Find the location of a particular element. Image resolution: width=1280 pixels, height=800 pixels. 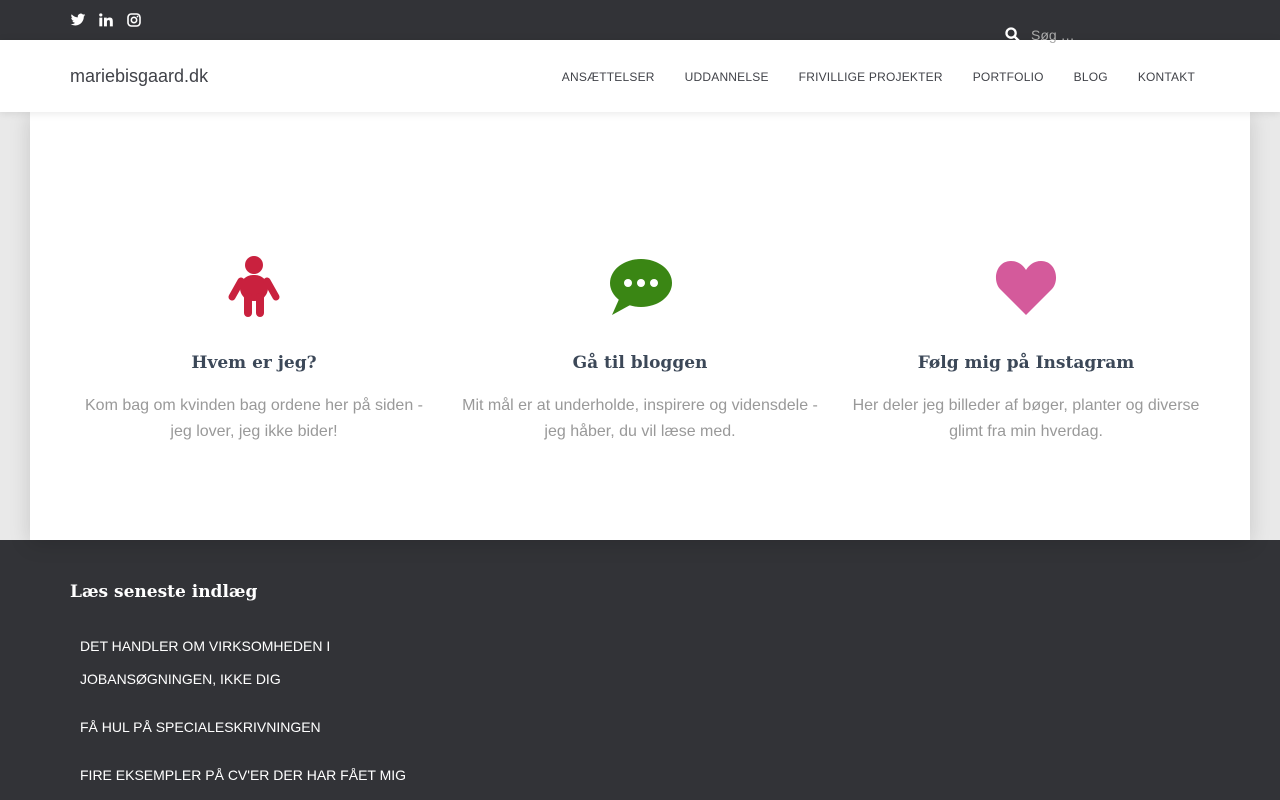

linkedin-icon is located at coordinates (106, 20).